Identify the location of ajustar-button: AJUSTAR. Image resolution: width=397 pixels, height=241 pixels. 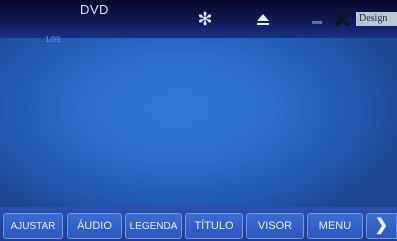
(33, 226).